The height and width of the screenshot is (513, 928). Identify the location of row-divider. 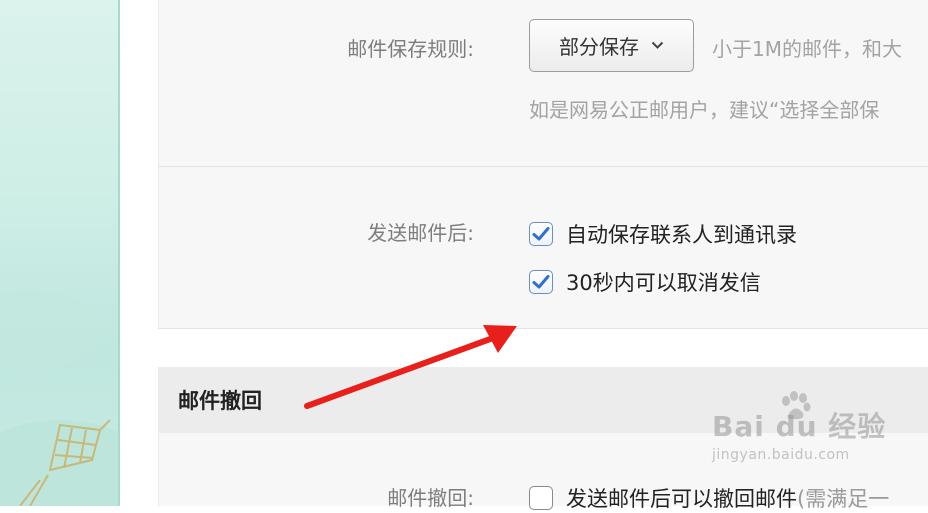
(543, 166).